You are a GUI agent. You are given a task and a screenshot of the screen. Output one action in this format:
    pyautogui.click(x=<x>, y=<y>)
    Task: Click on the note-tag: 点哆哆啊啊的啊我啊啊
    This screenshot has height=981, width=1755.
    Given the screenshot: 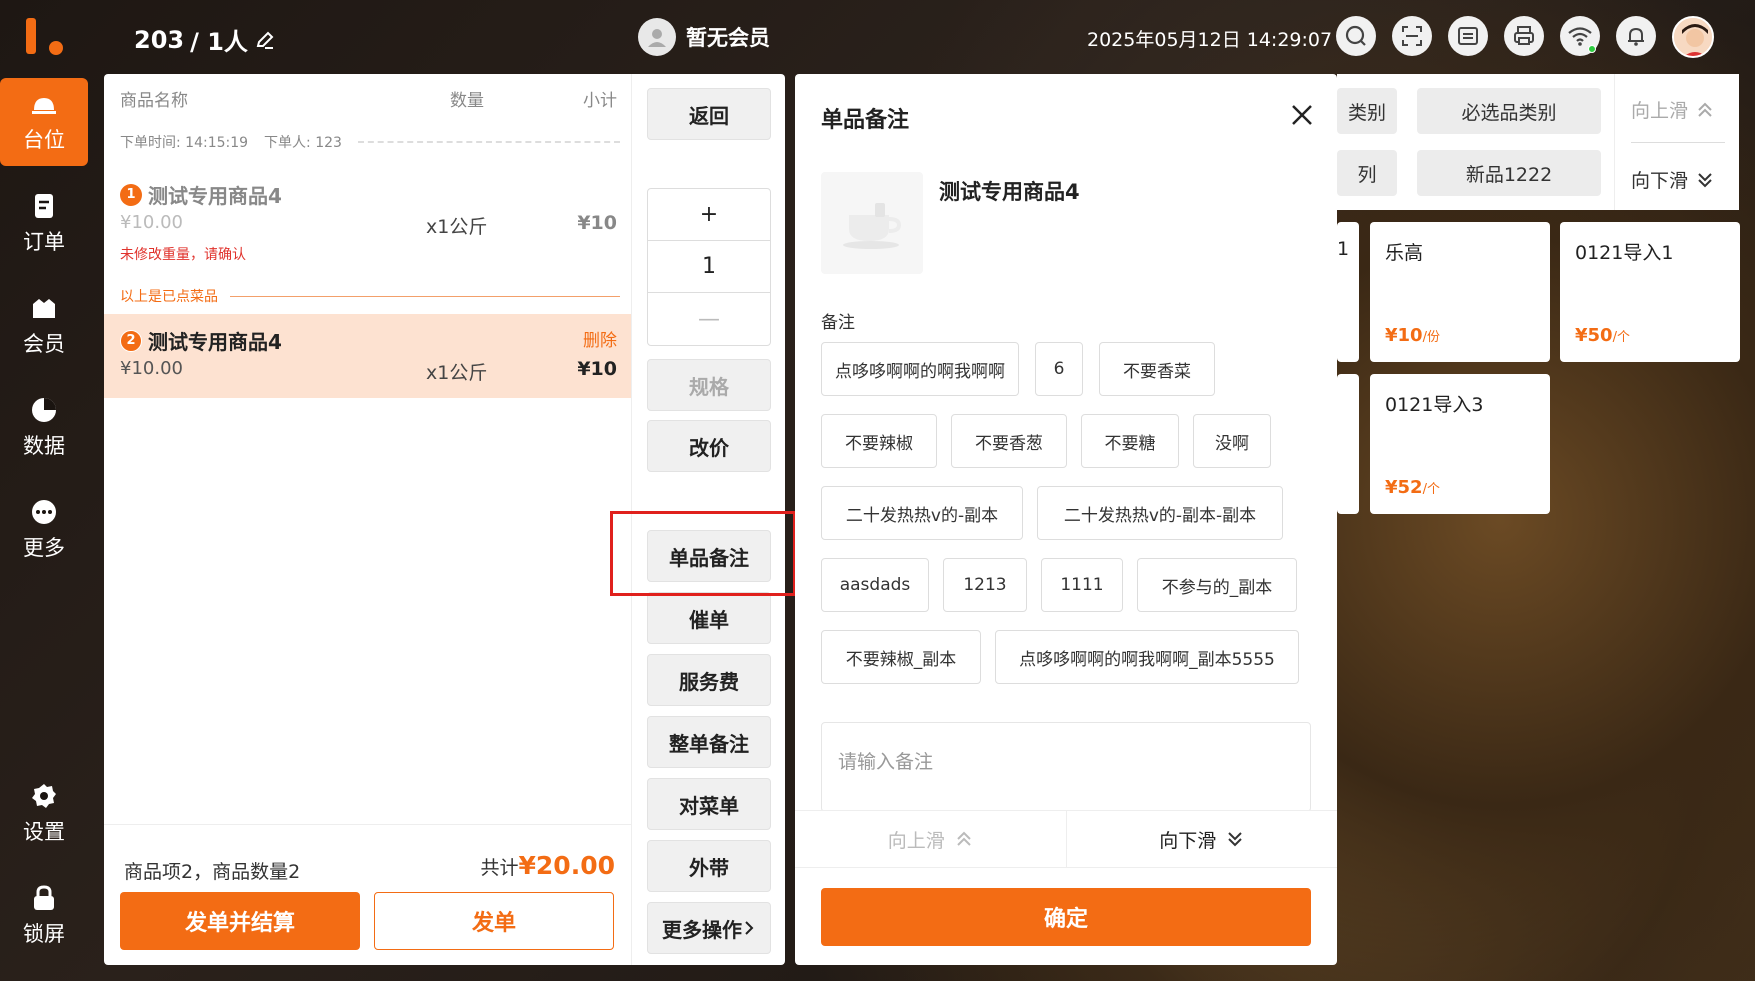 What is the action you would take?
    pyautogui.click(x=920, y=369)
    